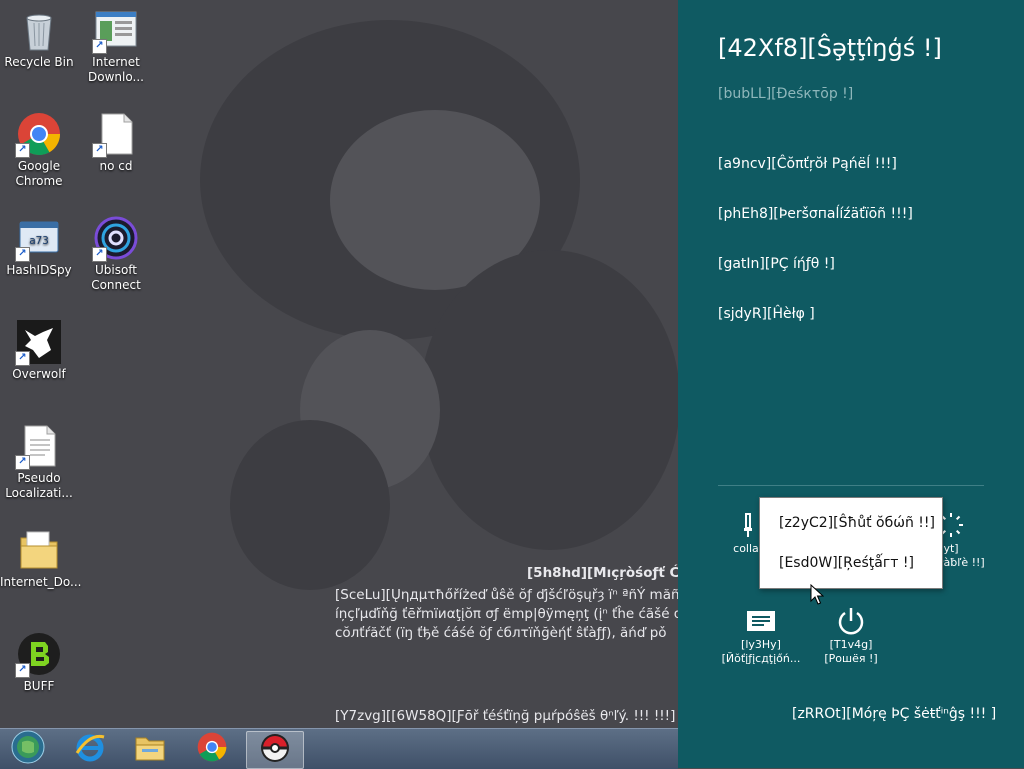 This screenshot has height=769, width=1024. I want to click on overwolf-icon: ↗, so click(38, 343).